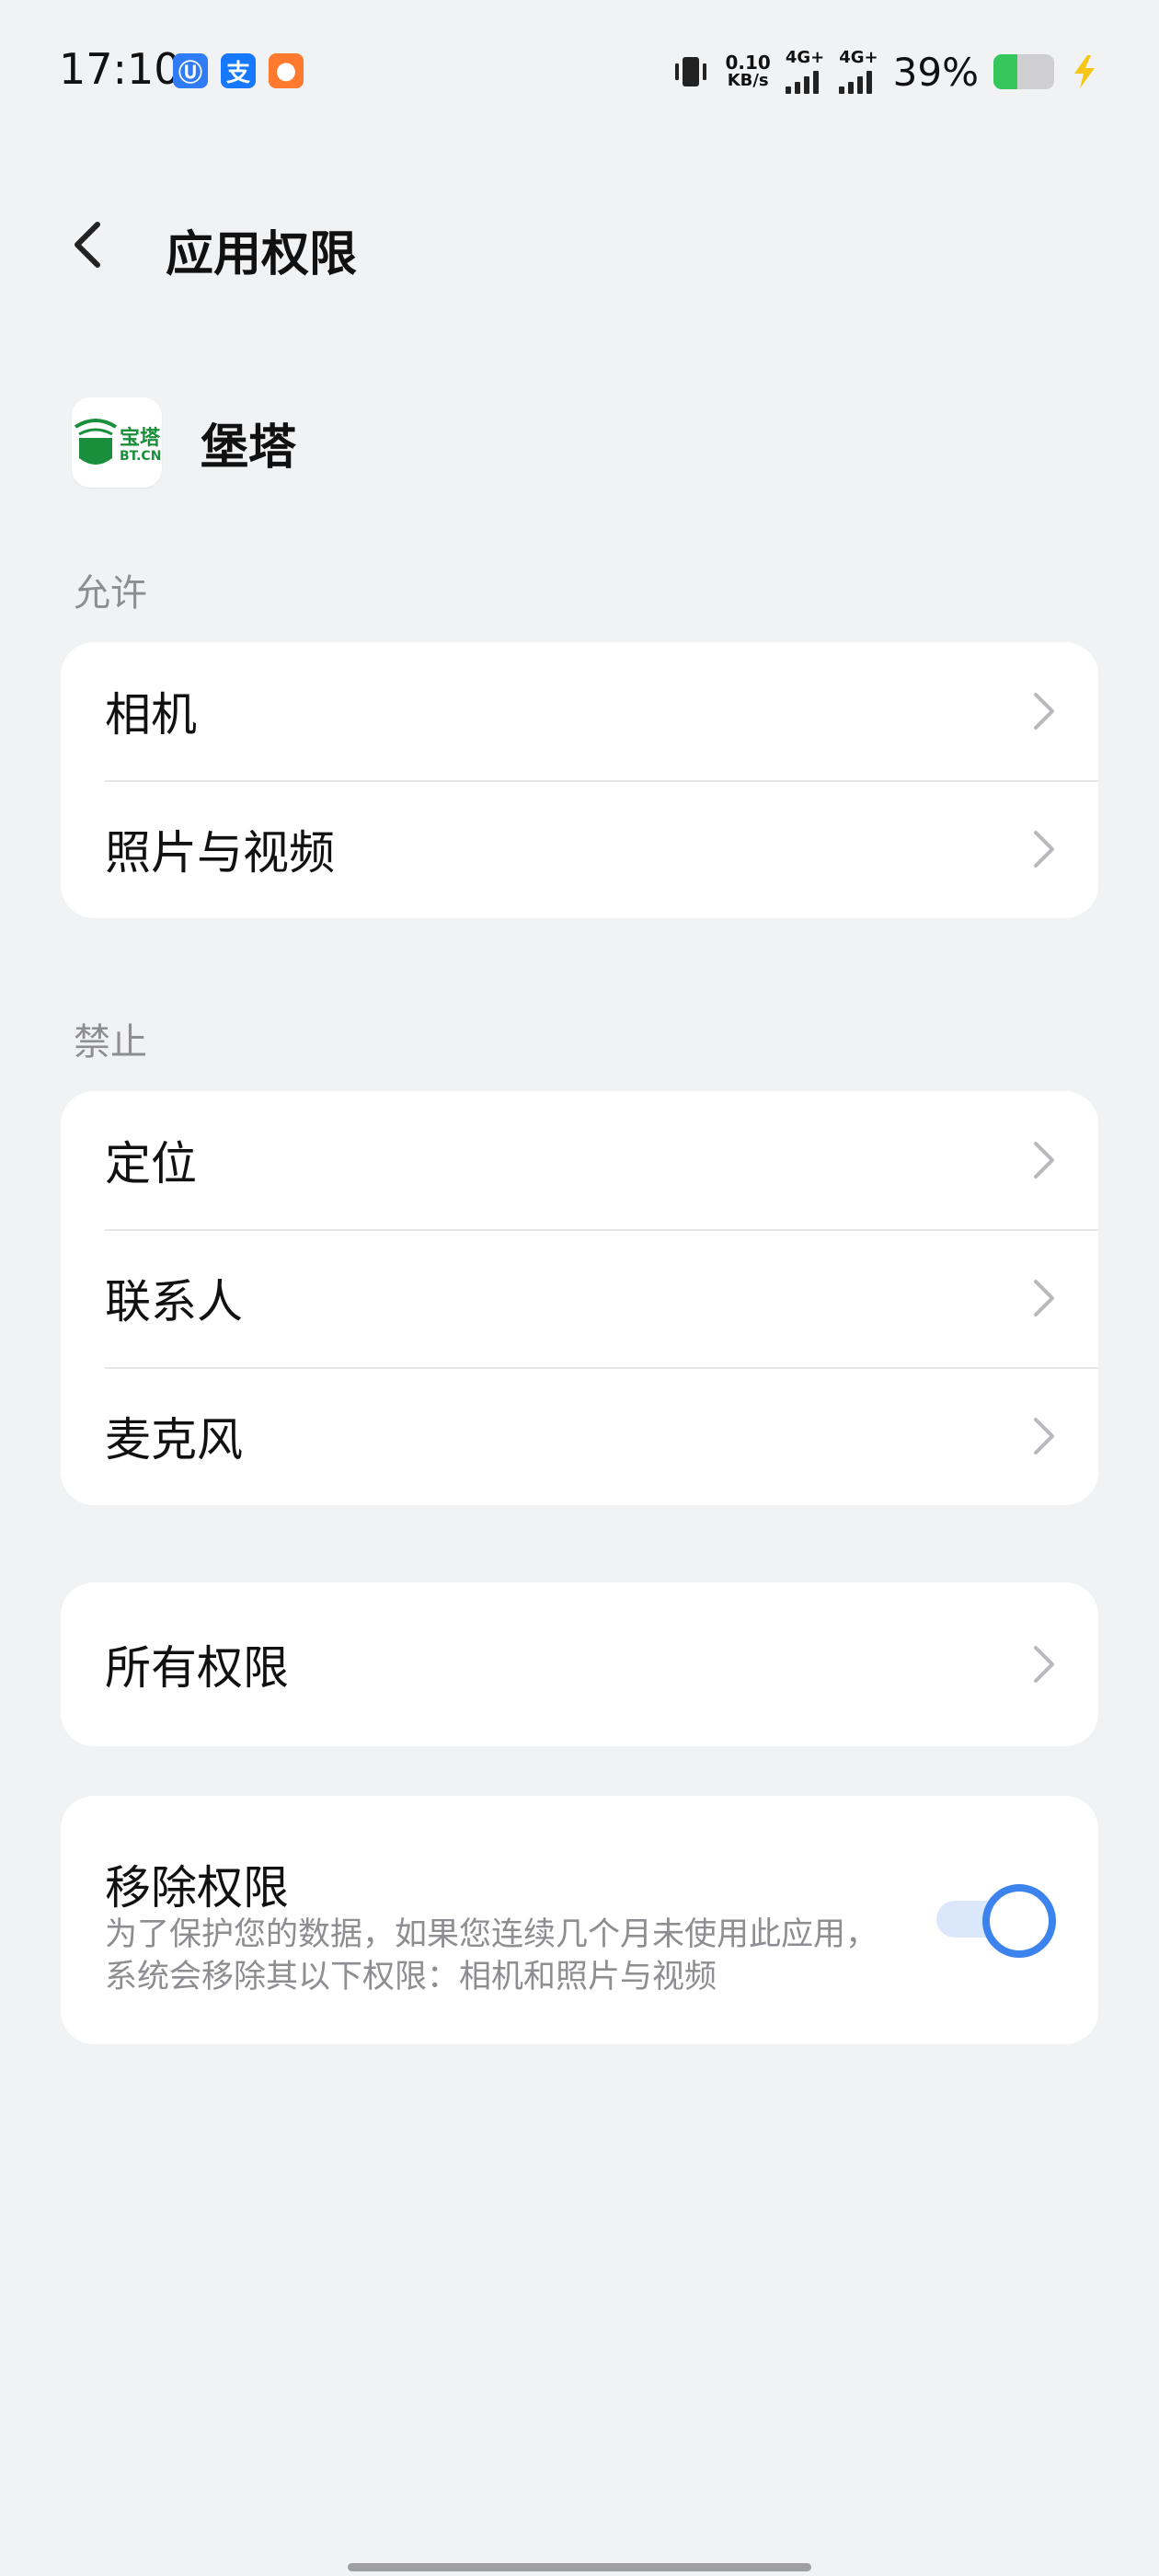 The image size is (1159, 2576). What do you see at coordinates (1005, 71) in the screenshot?
I see `battery-fill` at bounding box center [1005, 71].